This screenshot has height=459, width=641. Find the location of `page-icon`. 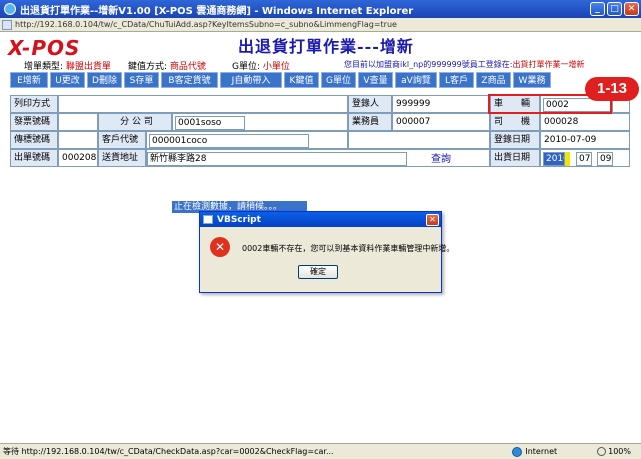

page-icon is located at coordinates (7, 24).